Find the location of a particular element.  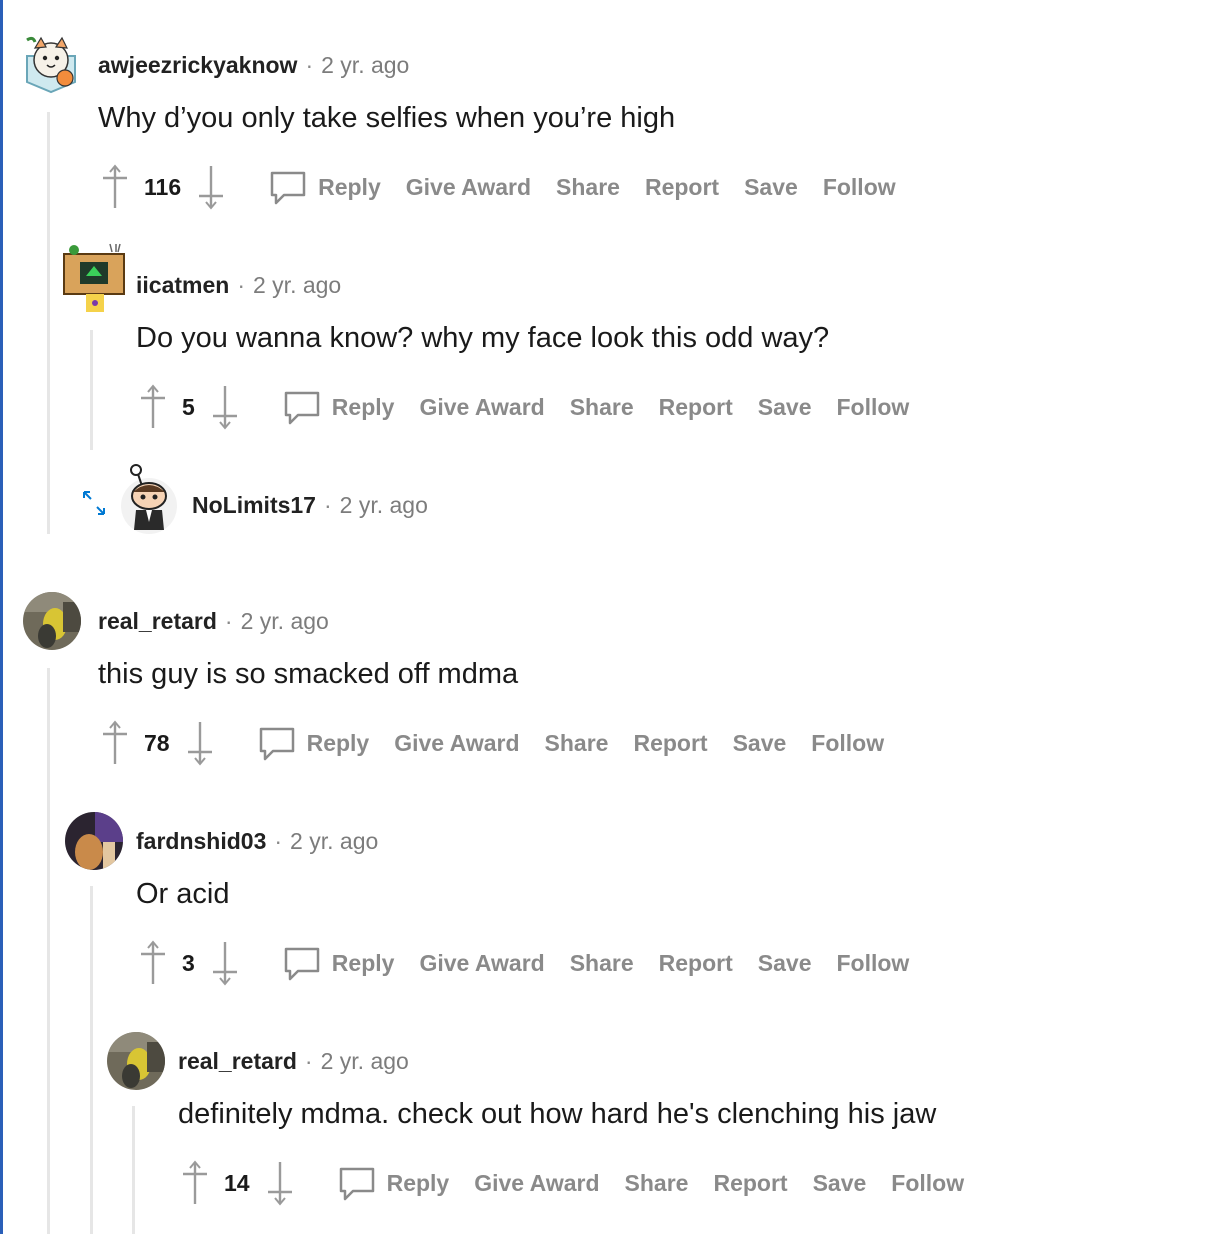

username: iicatmen is located at coordinates (182, 285).